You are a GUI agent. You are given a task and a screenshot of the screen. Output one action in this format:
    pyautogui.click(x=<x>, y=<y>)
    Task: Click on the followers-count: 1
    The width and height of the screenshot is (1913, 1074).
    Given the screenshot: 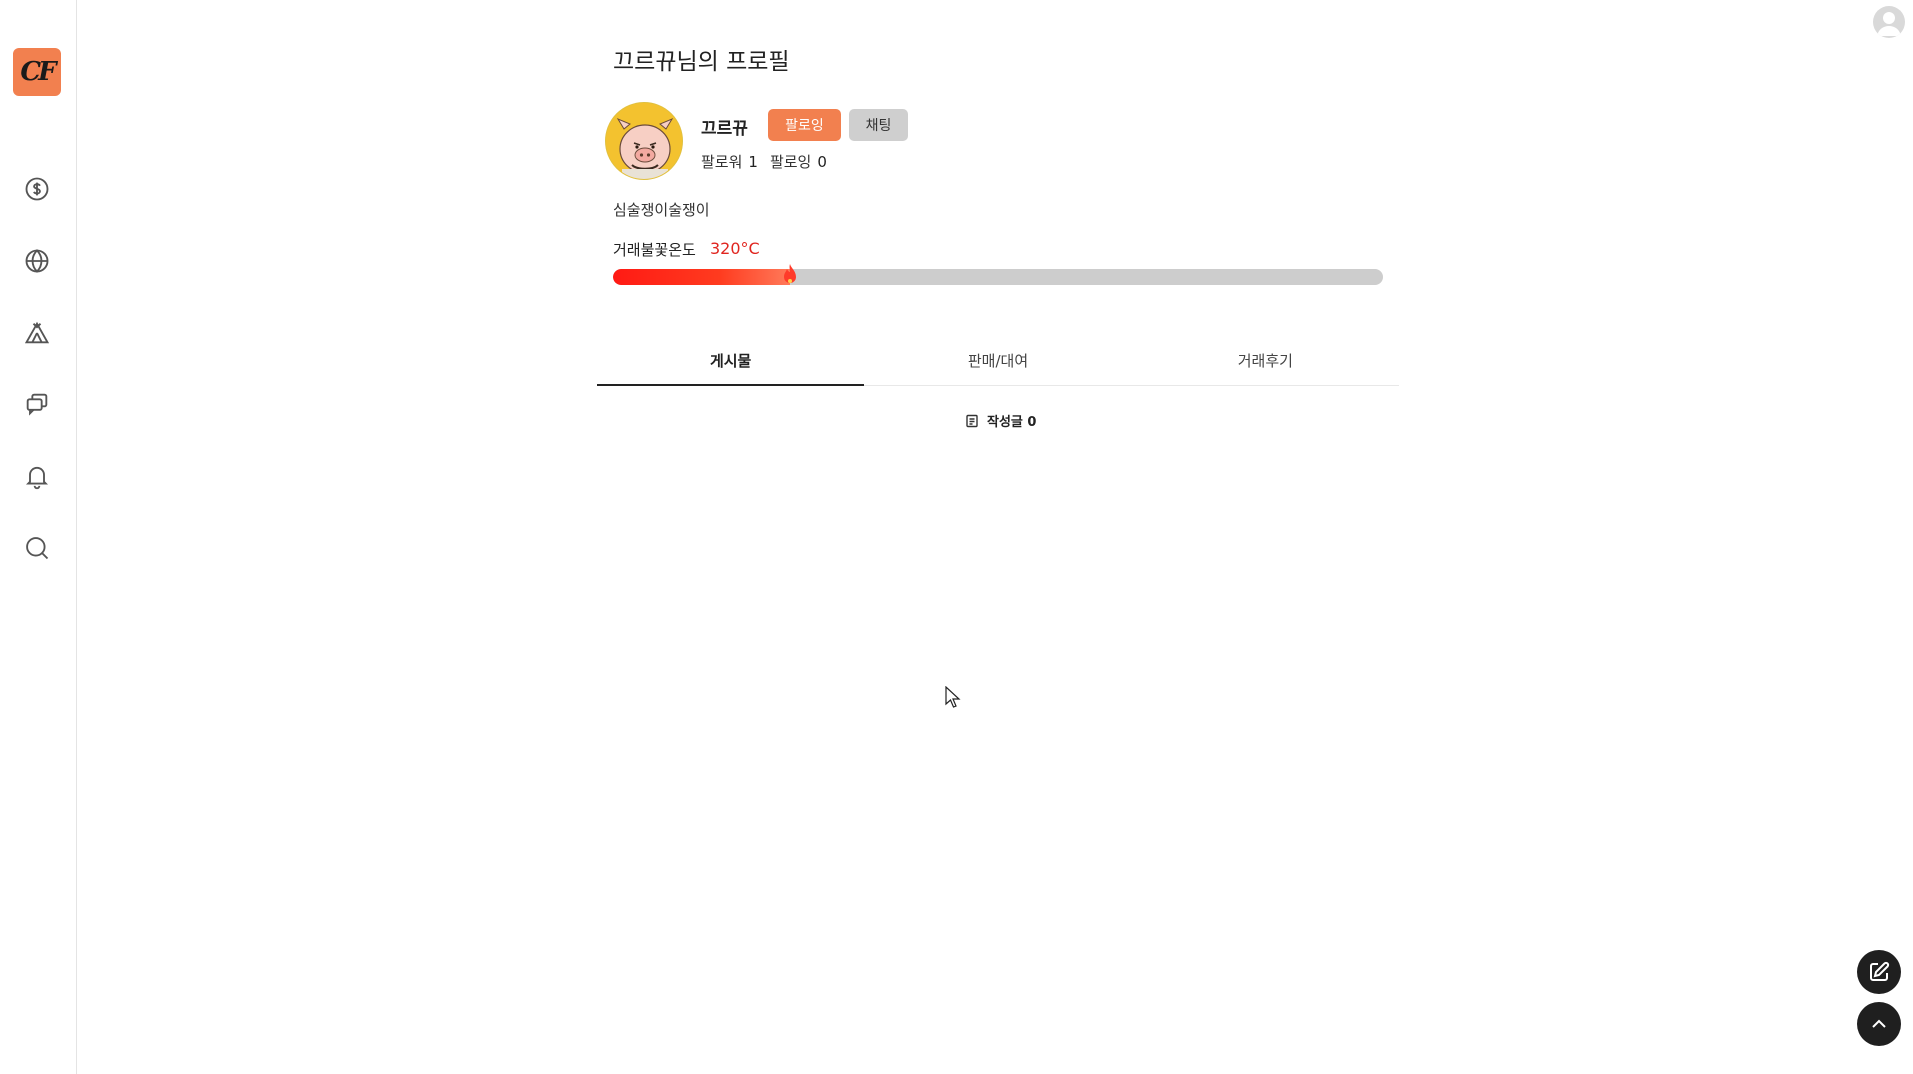 What is the action you would take?
    pyautogui.click(x=753, y=162)
    